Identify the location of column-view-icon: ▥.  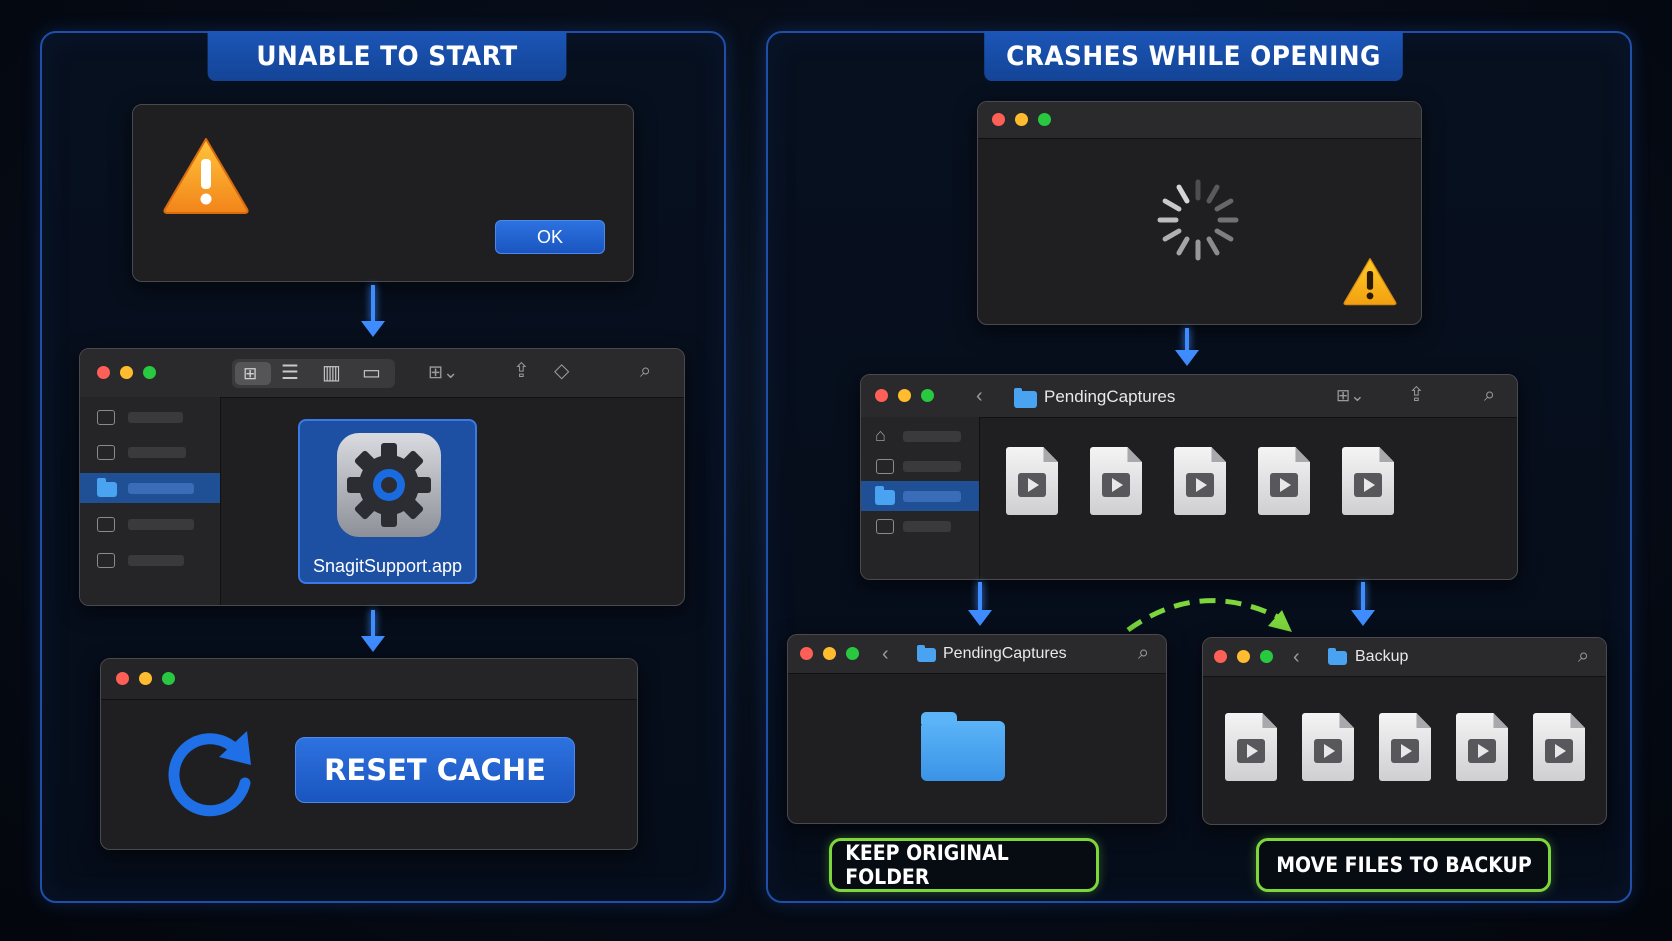
(331, 373).